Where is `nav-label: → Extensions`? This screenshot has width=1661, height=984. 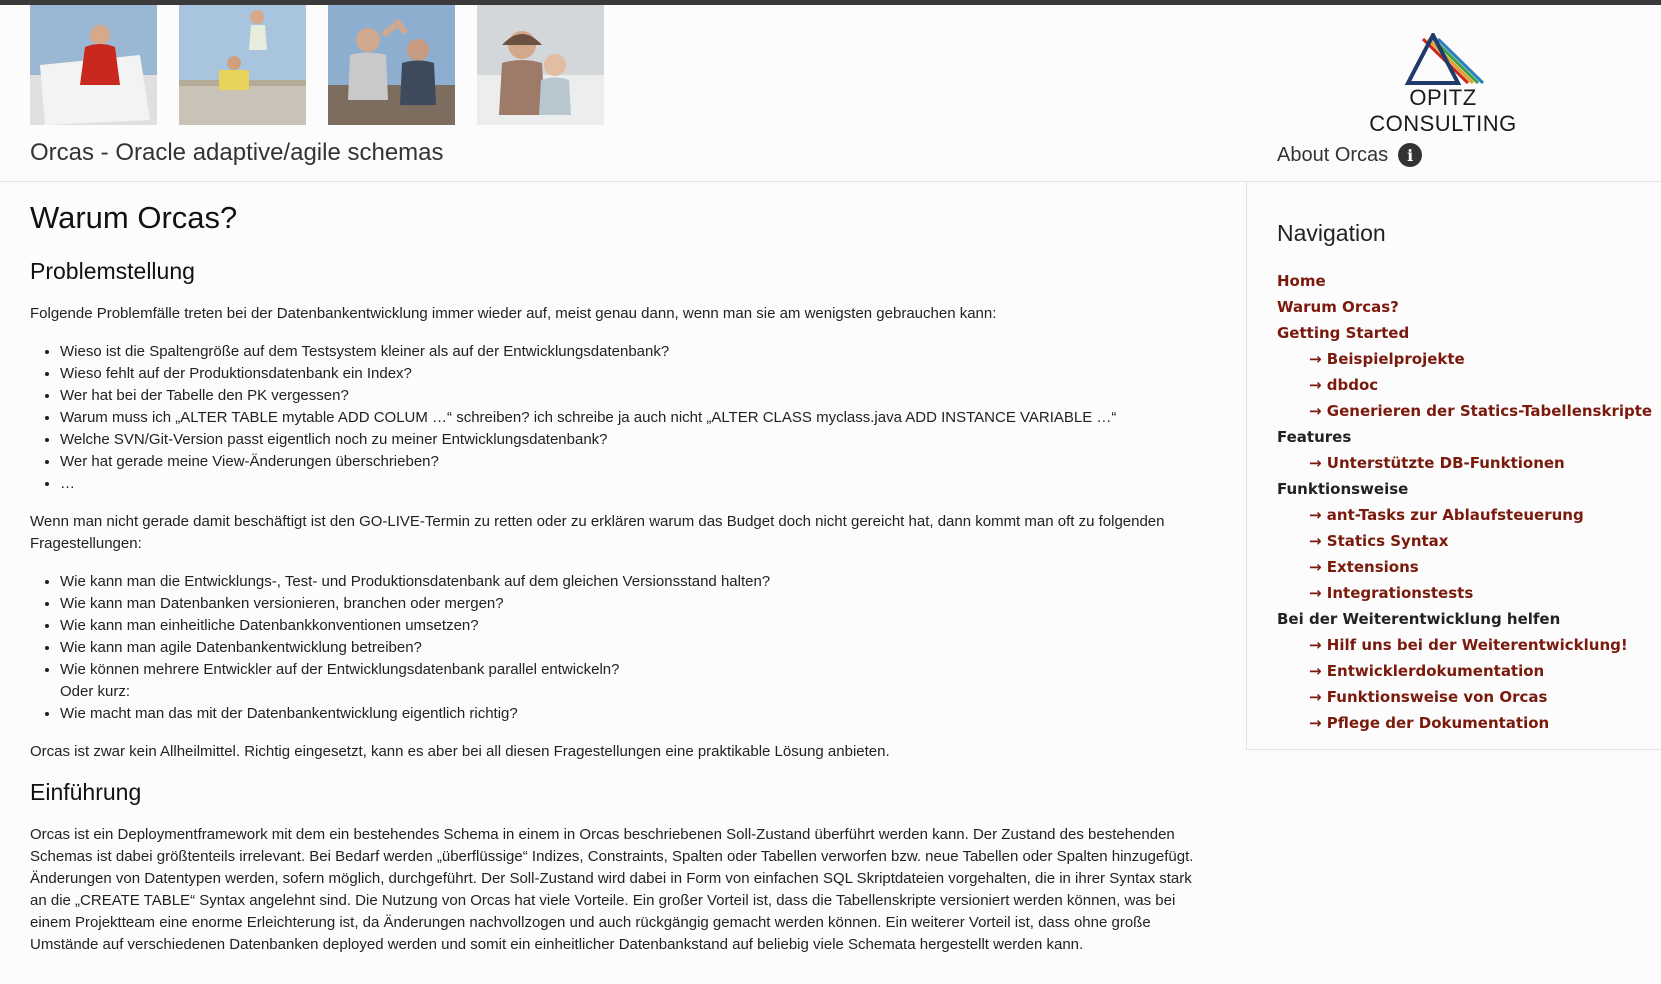
nav-label: → Extensions is located at coordinates (1364, 567).